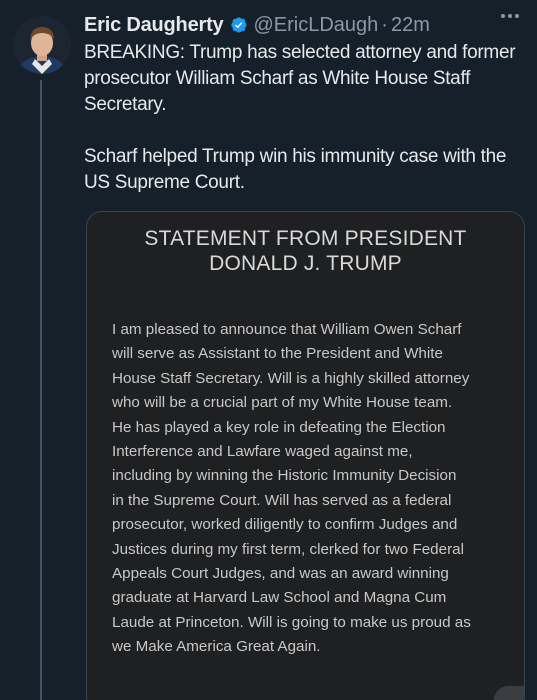 This screenshot has height=700, width=537. What do you see at coordinates (41, 390) in the screenshot?
I see `thread-line` at bounding box center [41, 390].